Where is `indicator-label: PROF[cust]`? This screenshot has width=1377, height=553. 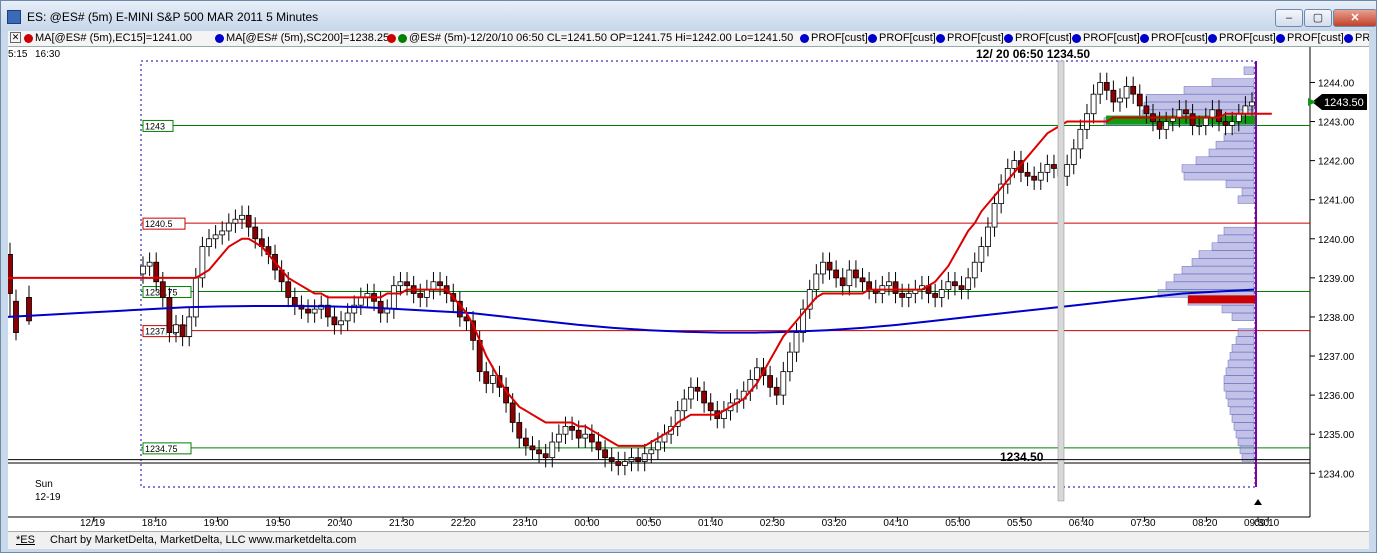 indicator-label: PROF[cust] is located at coordinates (1247, 38).